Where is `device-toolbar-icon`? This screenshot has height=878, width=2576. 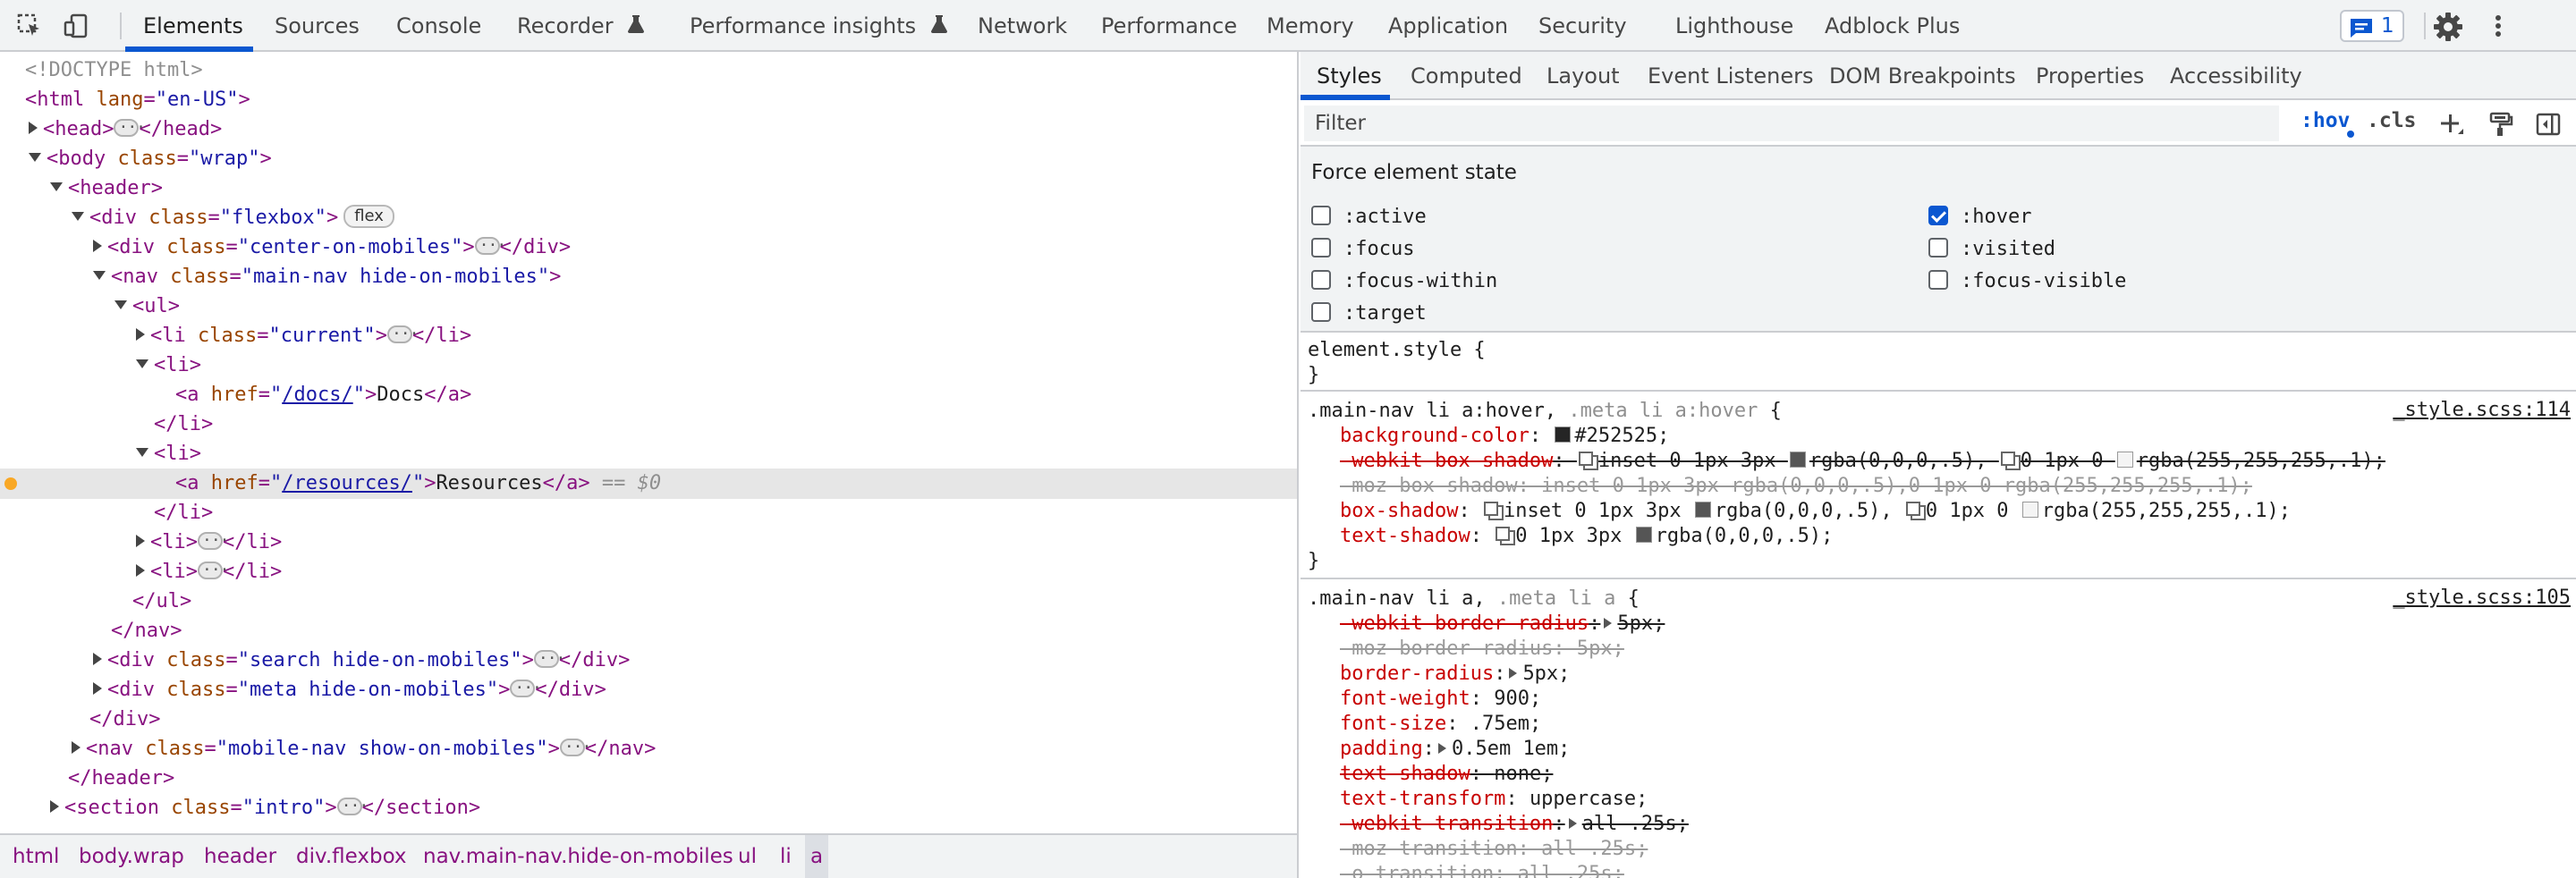 device-toolbar-icon is located at coordinates (76, 26).